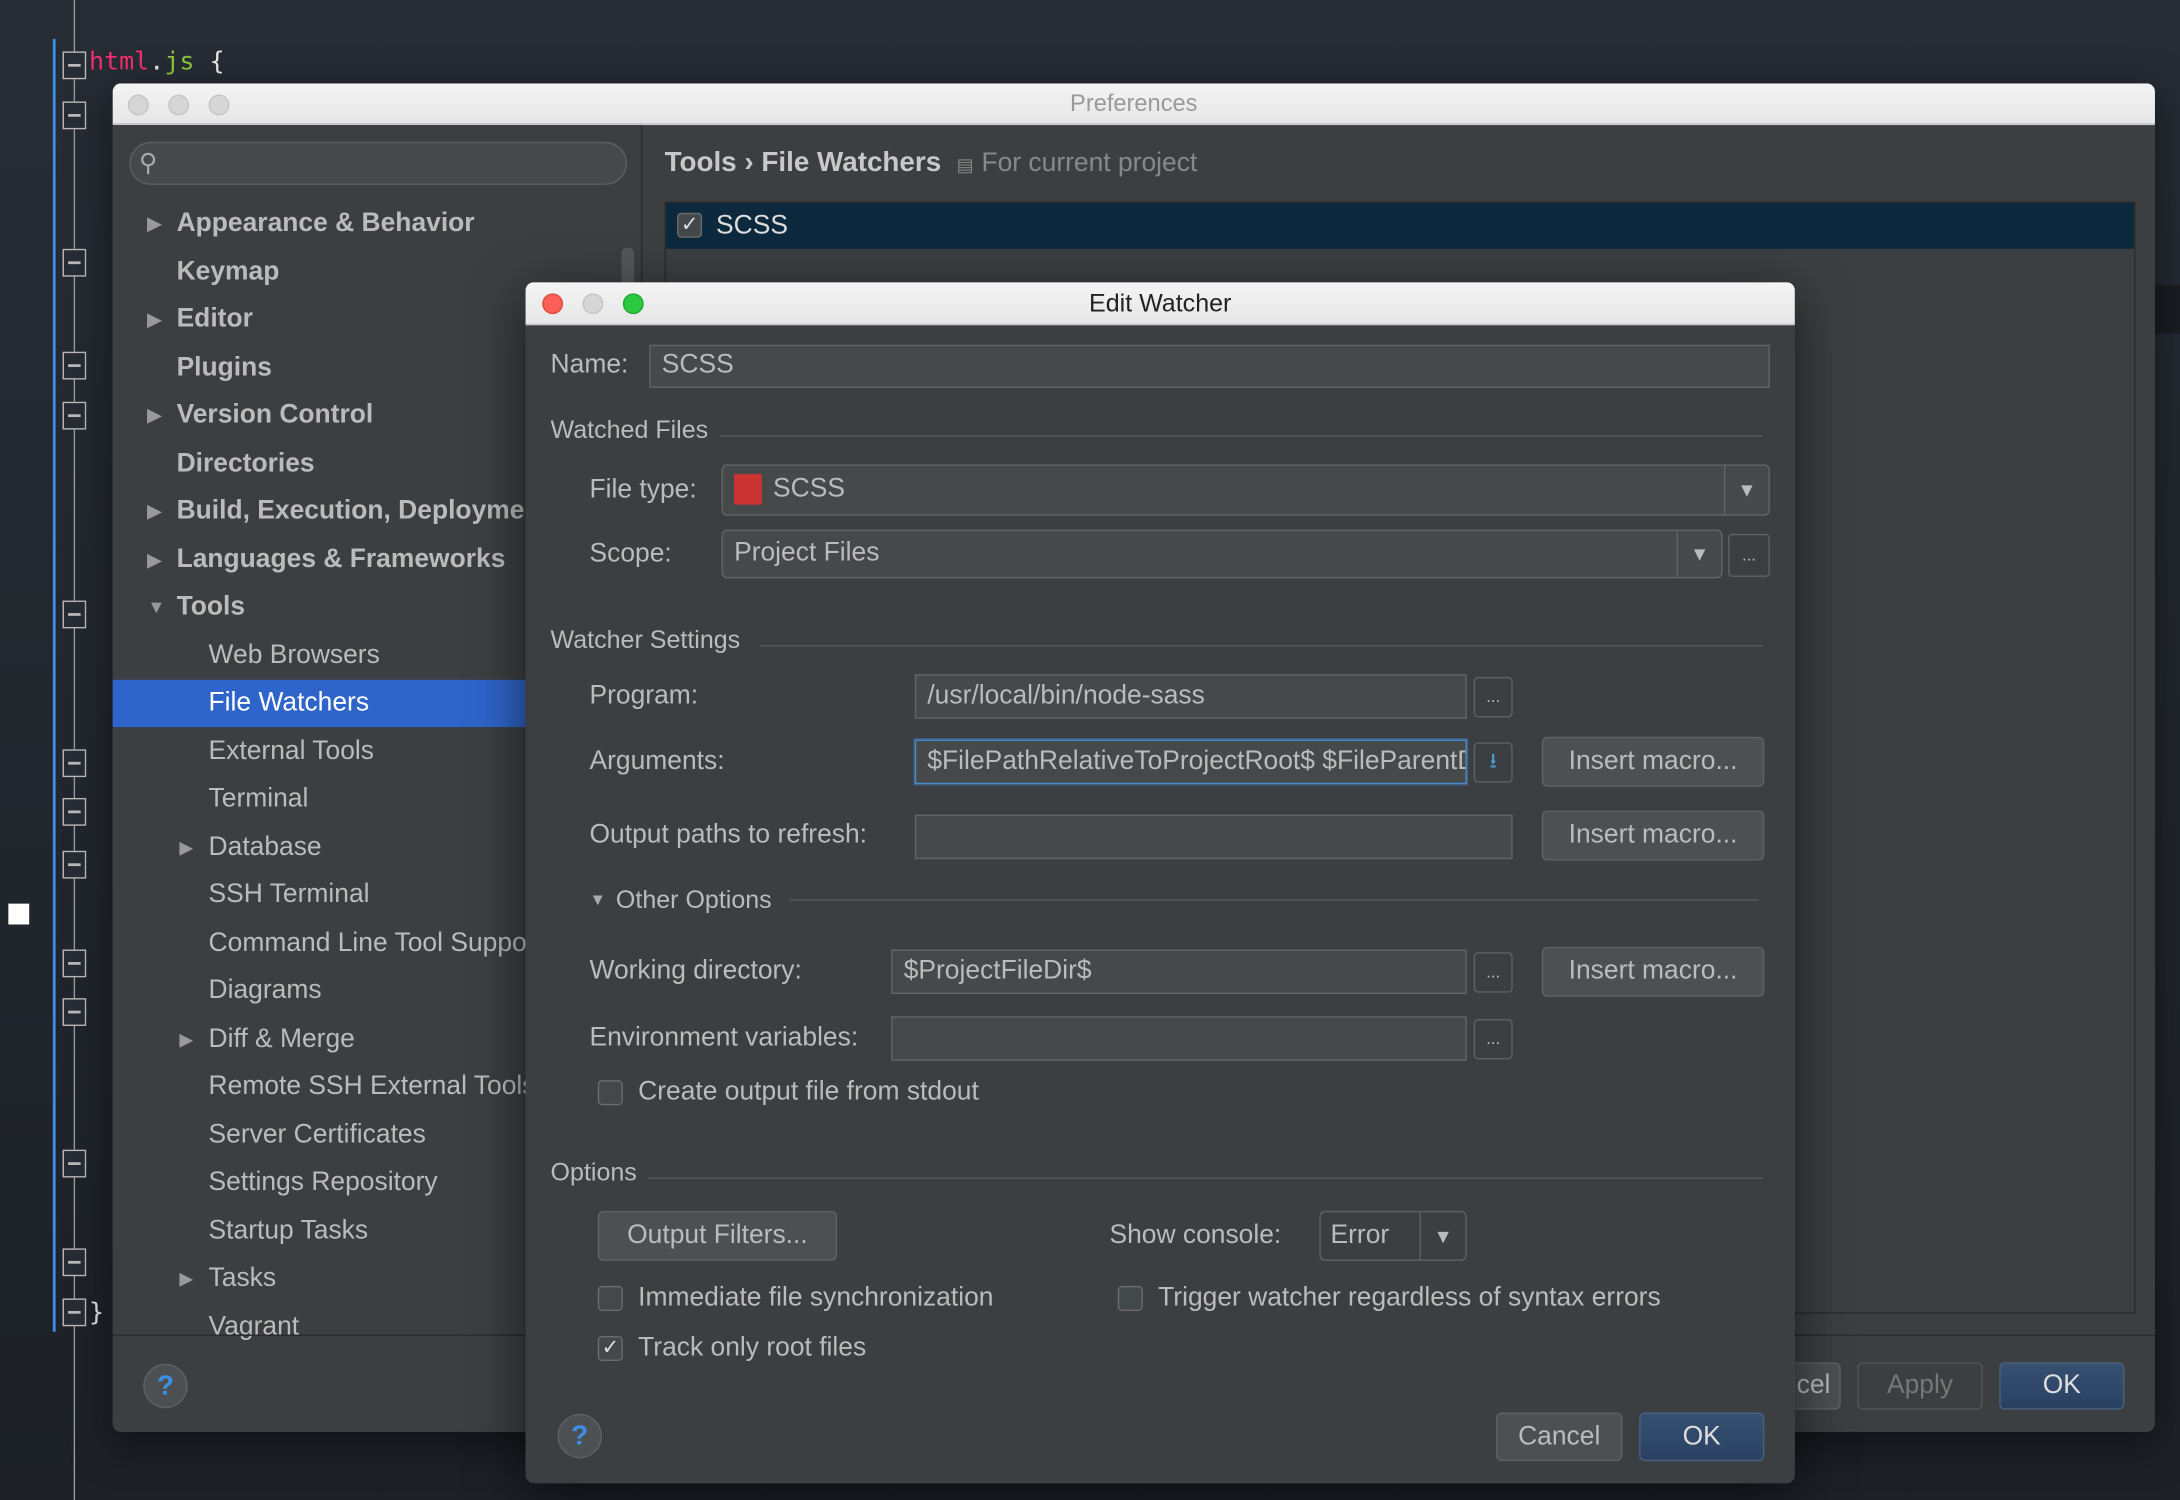 The width and height of the screenshot is (2180, 1500). What do you see at coordinates (809, 489) in the screenshot?
I see `file-type-value: SCSS` at bounding box center [809, 489].